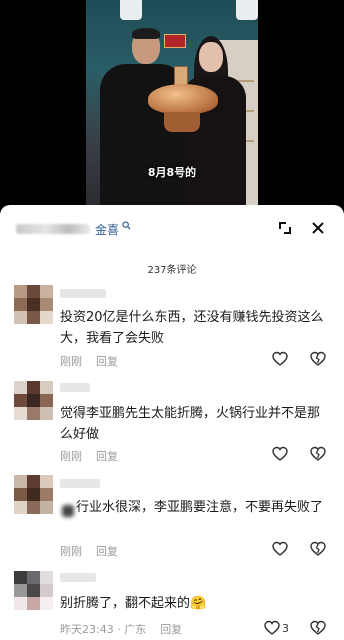 Image resolution: width=344 pixels, height=640 pixels. Describe the element at coordinates (172, 172) in the screenshot. I see `video-caption: 8月8号的` at that location.